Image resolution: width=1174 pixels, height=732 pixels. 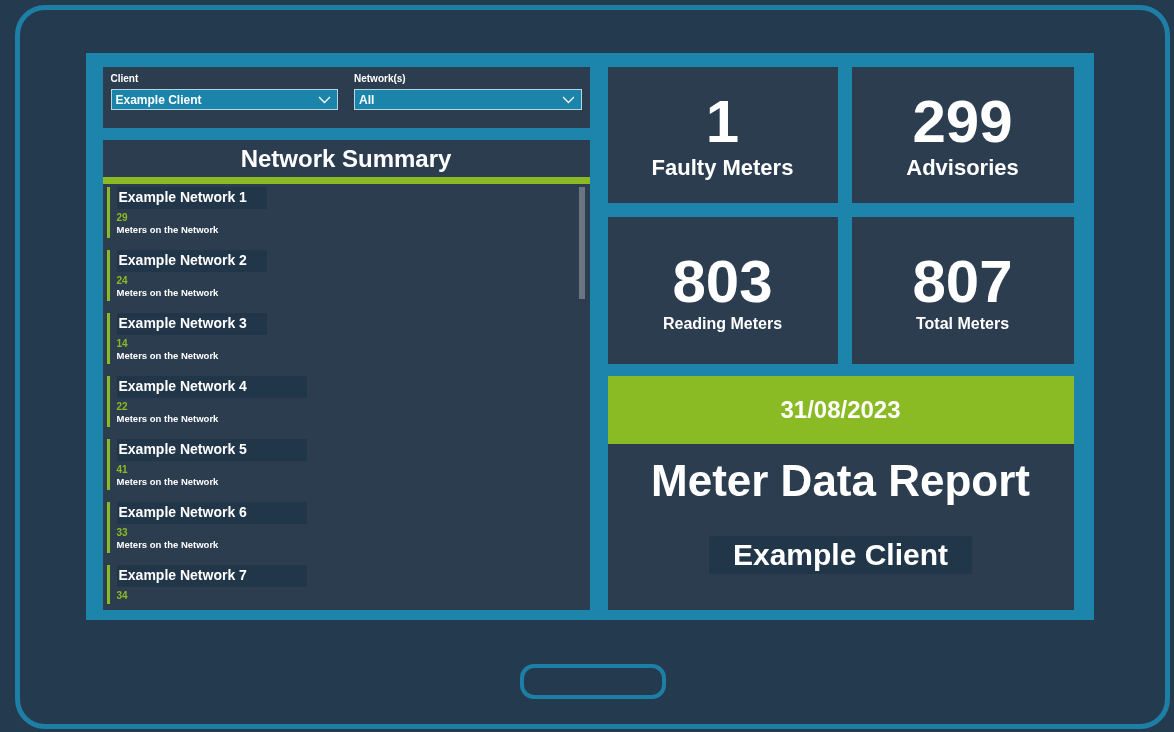 I want to click on meter-count: 41, so click(x=122, y=469).